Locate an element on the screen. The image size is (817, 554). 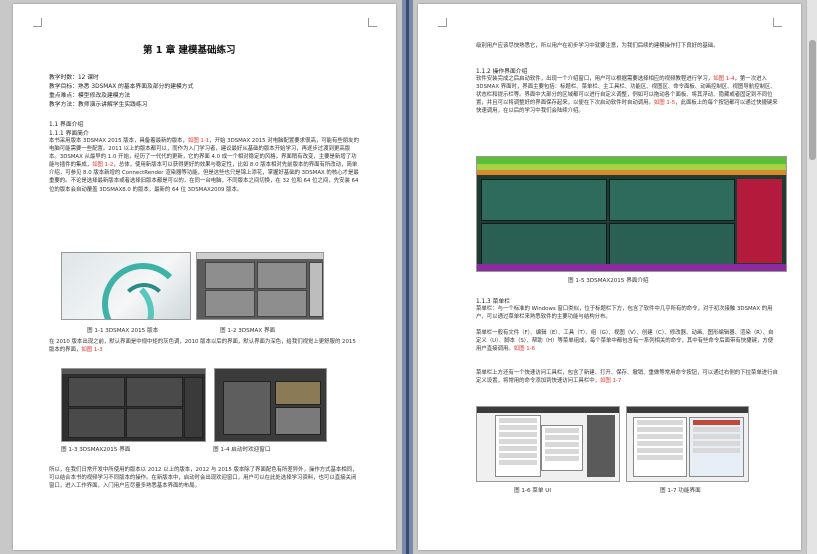
figure-ref: 如图 1-3 is located at coordinates (92, 350).